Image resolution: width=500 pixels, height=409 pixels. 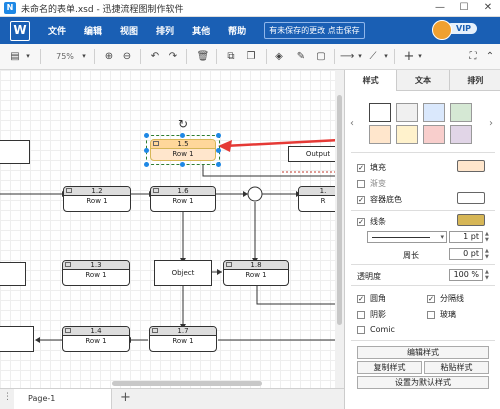 What do you see at coordinates (109, 56) in the screenshot?
I see `zoom-in-icon: ⊕` at bounding box center [109, 56].